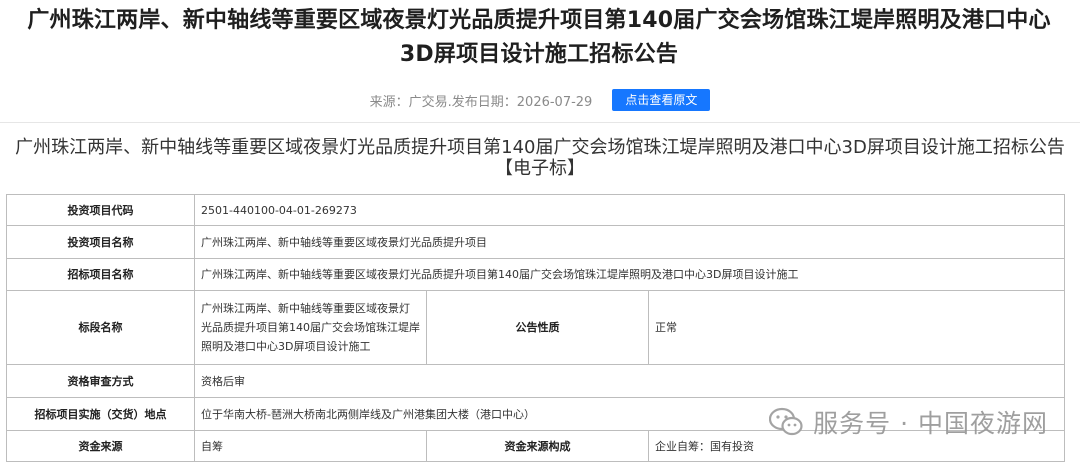 Image resolution: width=1080 pixels, height=465 pixels. I want to click on header-divider, so click(540, 122).